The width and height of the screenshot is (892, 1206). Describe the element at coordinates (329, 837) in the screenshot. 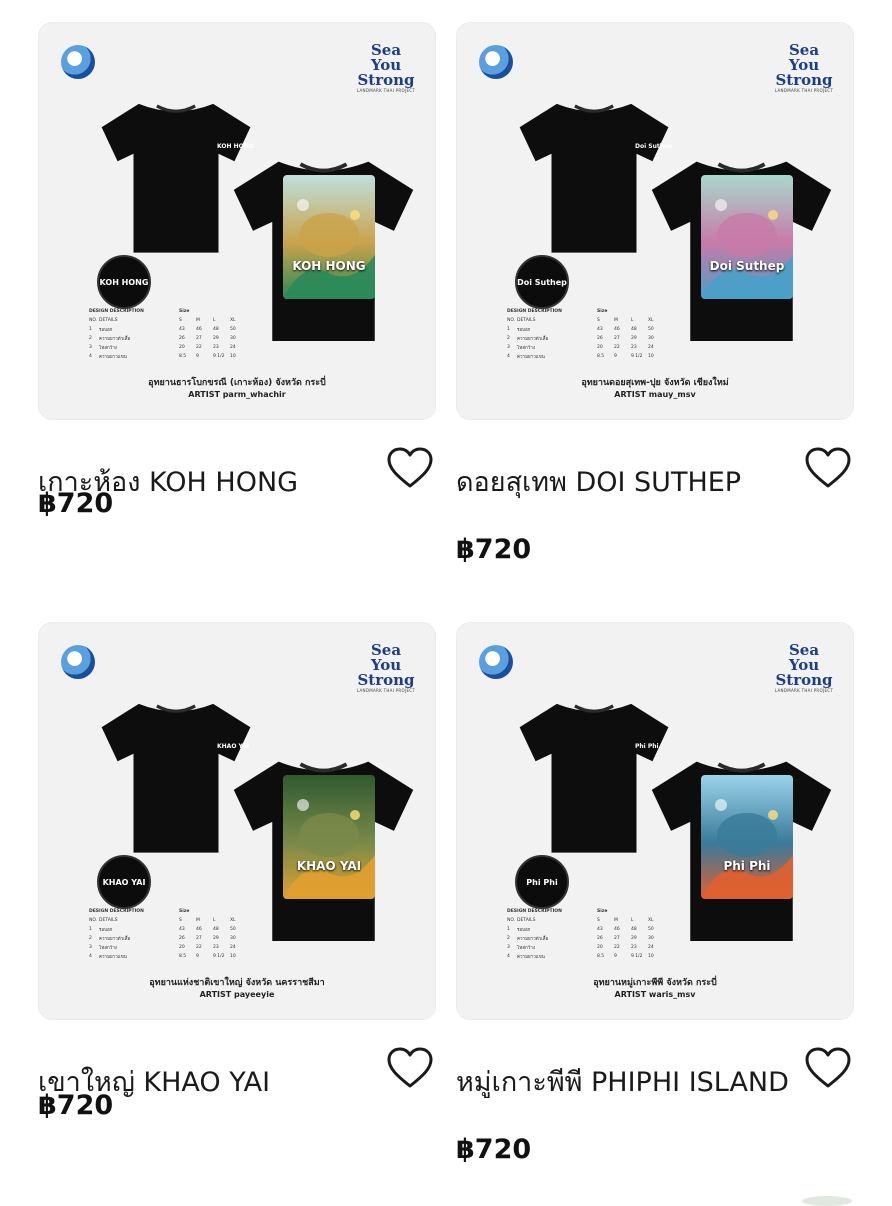

I see `artwork-print: KHAO YAI` at that location.